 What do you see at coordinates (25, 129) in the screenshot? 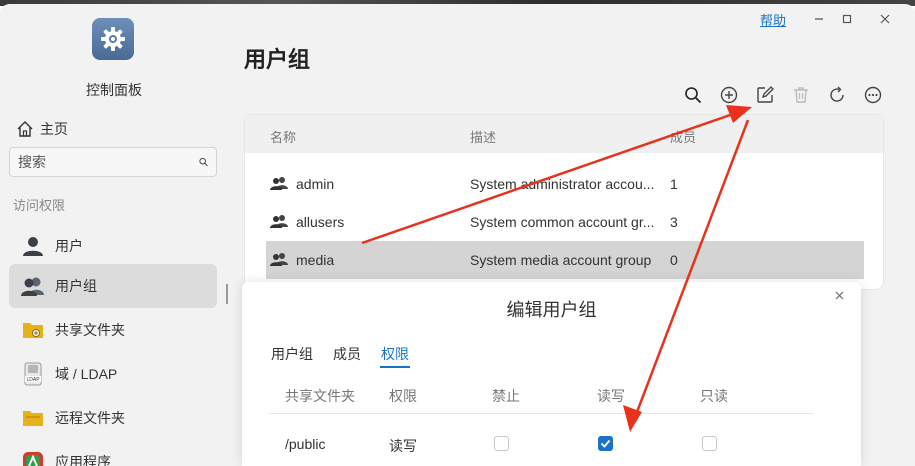
I see `home-icon` at bounding box center [25, 129].